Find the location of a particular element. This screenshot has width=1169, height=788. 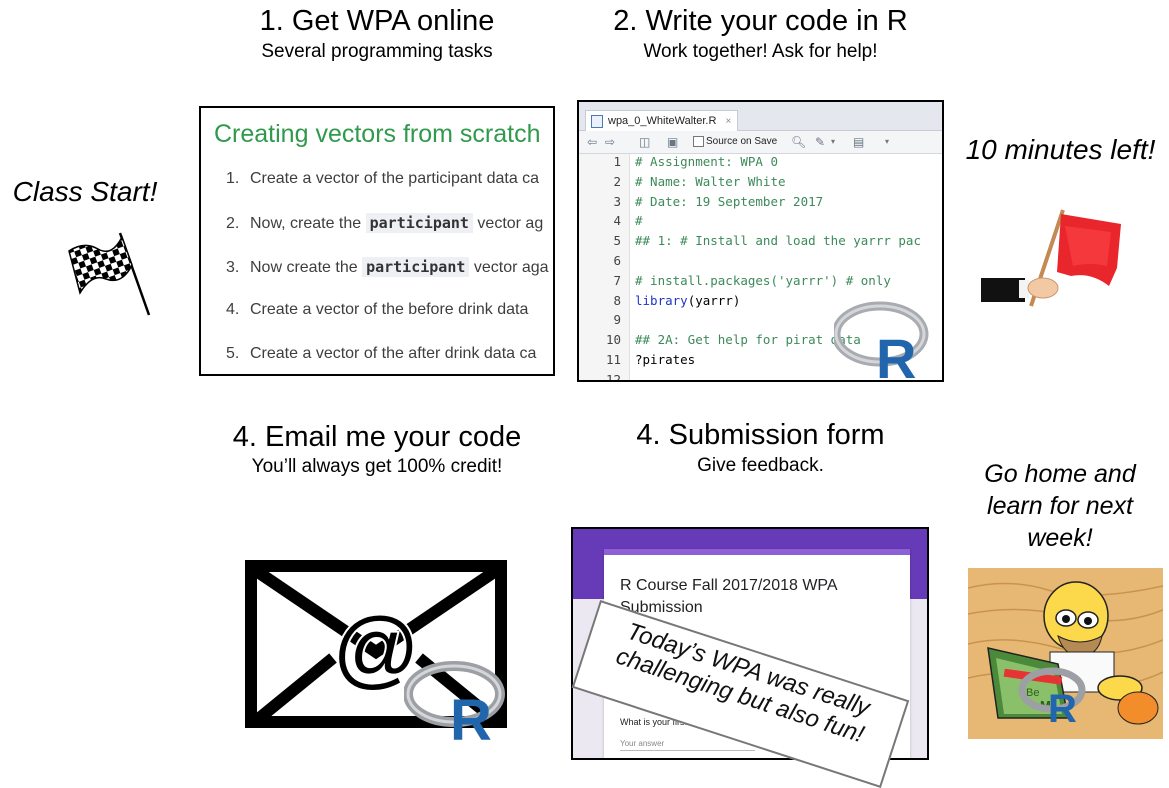

wpa-task-text: Now, create the is located at coordinates (308, 223).